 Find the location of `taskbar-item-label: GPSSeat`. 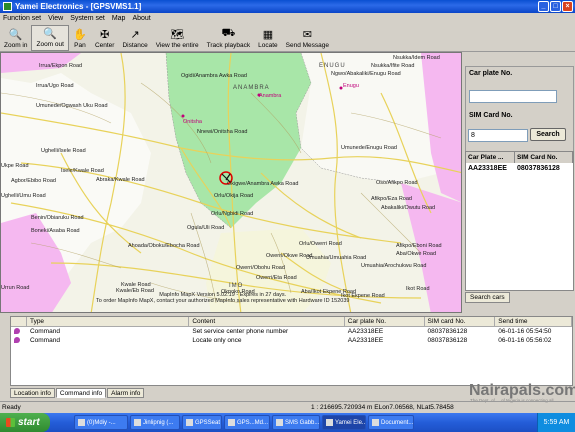

taskbar-item-label: GPSSeat is located at coordinates (208, 422).